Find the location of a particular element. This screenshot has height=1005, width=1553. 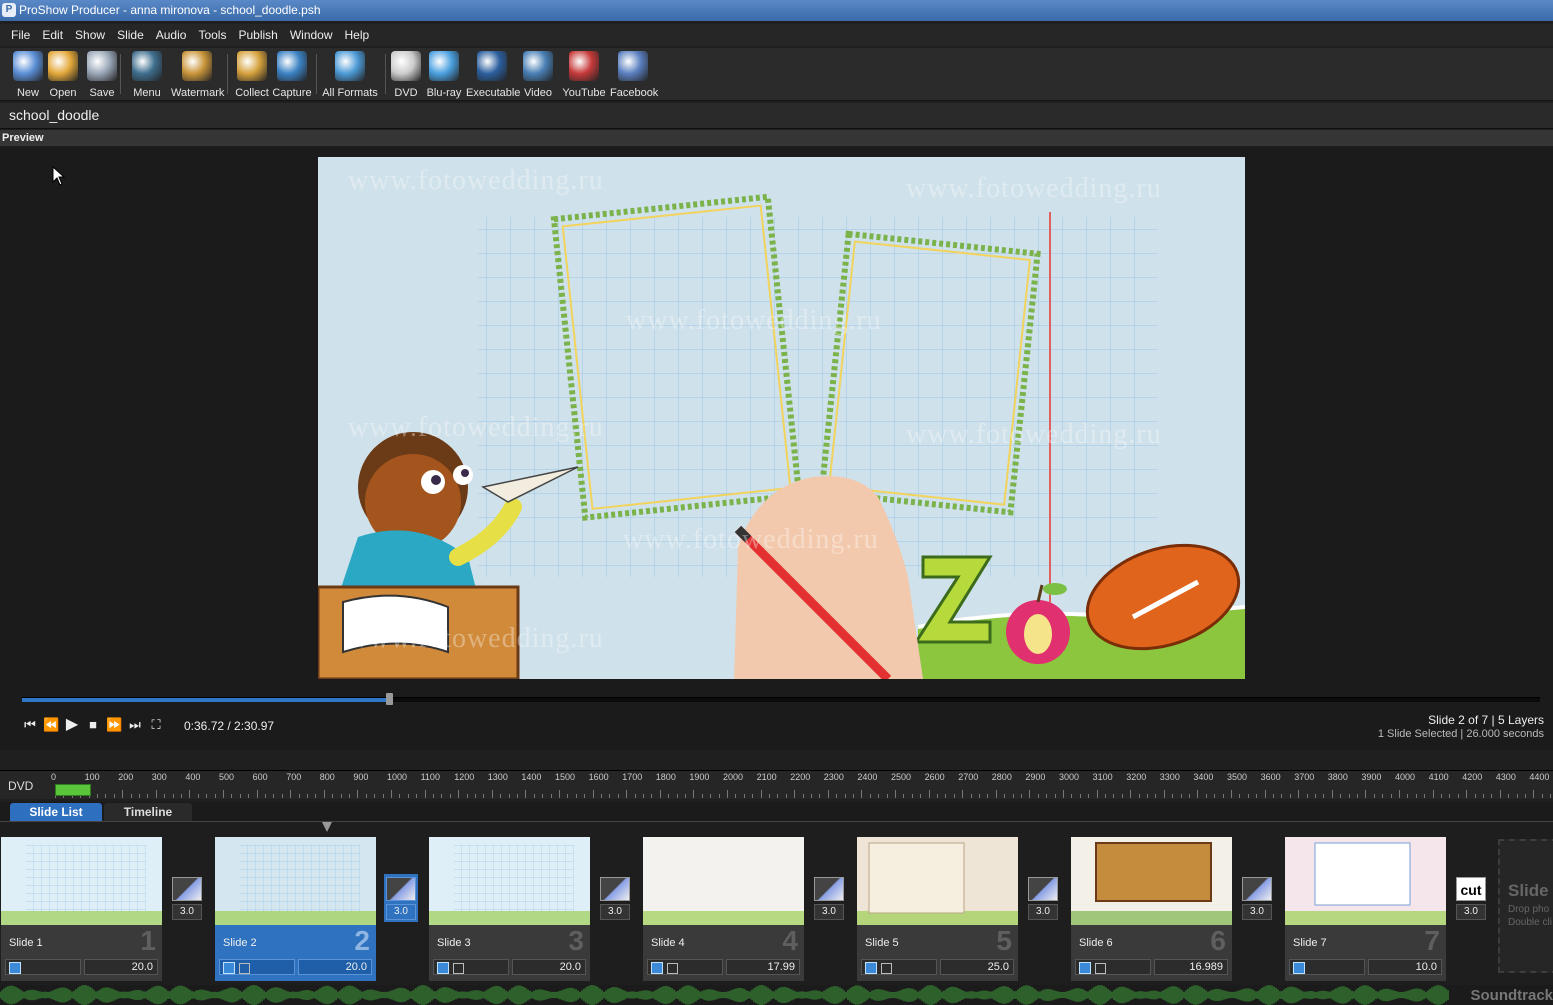

menu-help: Help is located at coordinates (357, 35).